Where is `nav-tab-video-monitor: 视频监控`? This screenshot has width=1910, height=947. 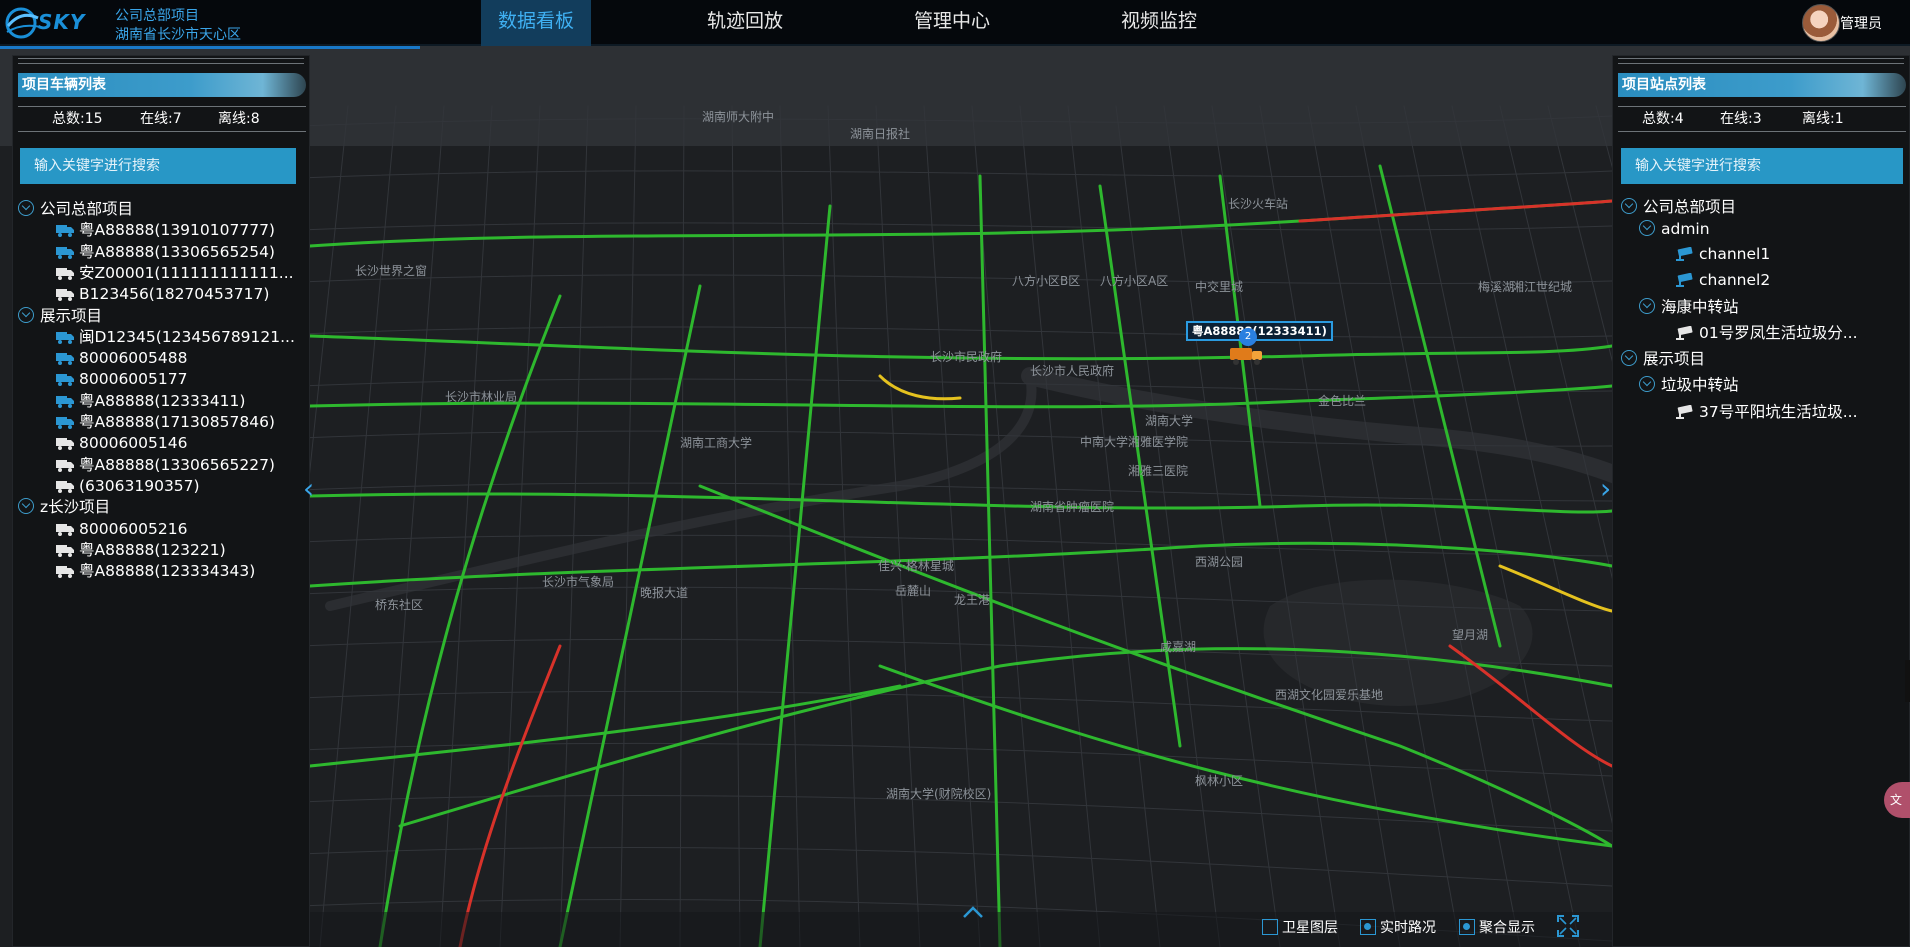
nav-tab-video-monitor: 视频监控 is located at coordinates (1159, 23).